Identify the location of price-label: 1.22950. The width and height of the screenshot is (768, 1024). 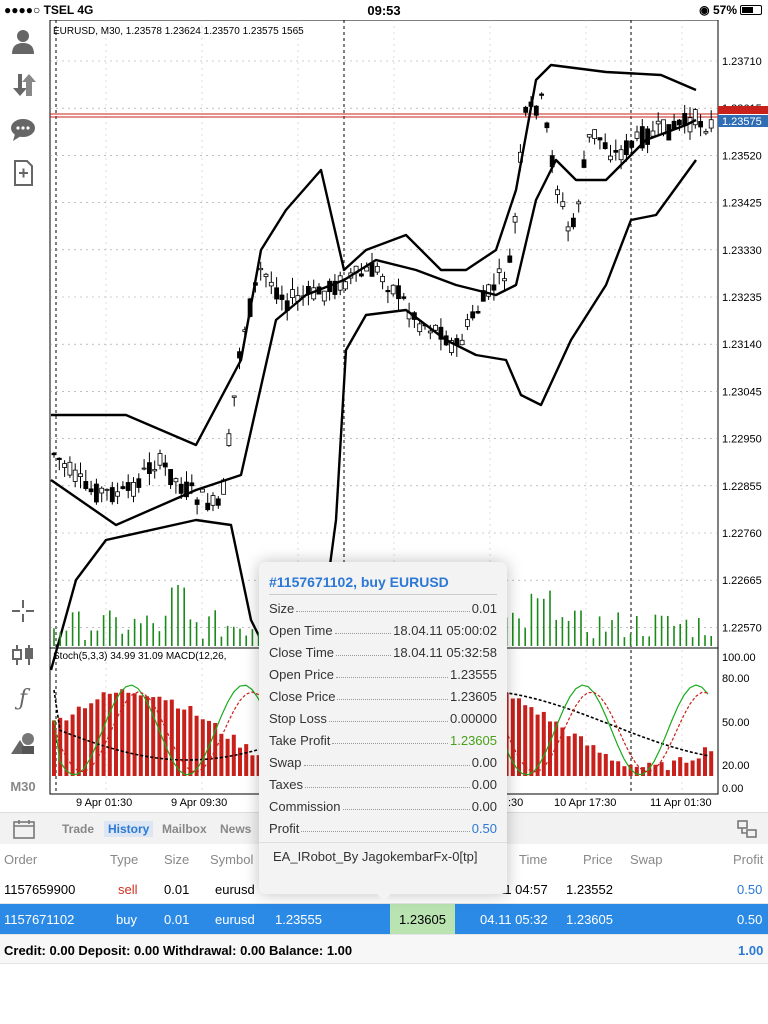
(742, 440).